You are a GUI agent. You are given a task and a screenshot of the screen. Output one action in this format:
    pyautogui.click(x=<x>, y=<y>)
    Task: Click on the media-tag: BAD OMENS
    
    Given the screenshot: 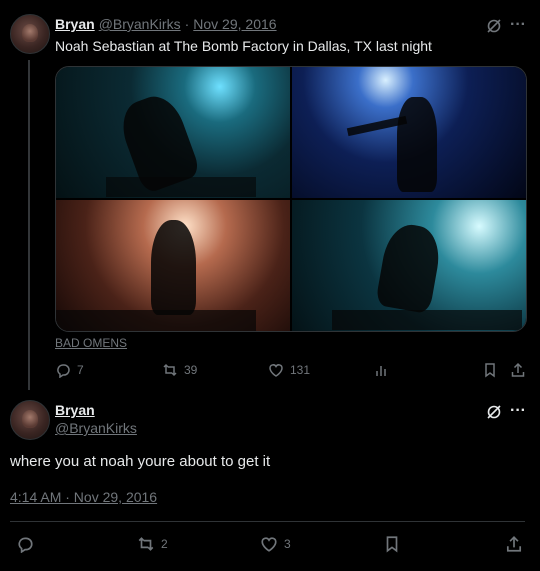 What is the action you would take?
    pyautogui.click(x=91, y=343)
    